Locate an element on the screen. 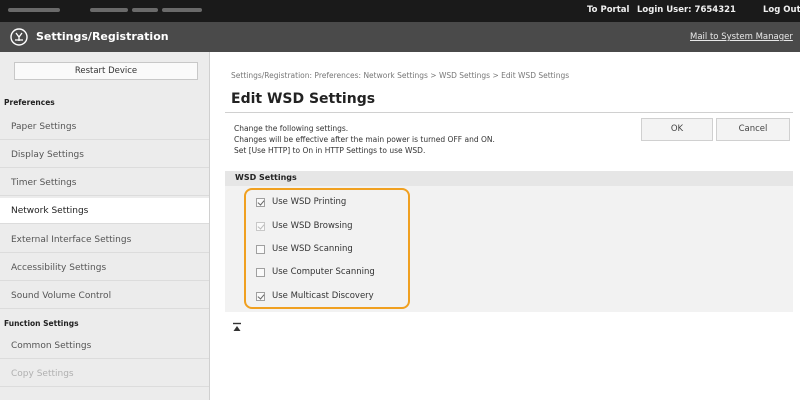  login-user-label: Login User: 7654321 is located at coordinates (686, 10).